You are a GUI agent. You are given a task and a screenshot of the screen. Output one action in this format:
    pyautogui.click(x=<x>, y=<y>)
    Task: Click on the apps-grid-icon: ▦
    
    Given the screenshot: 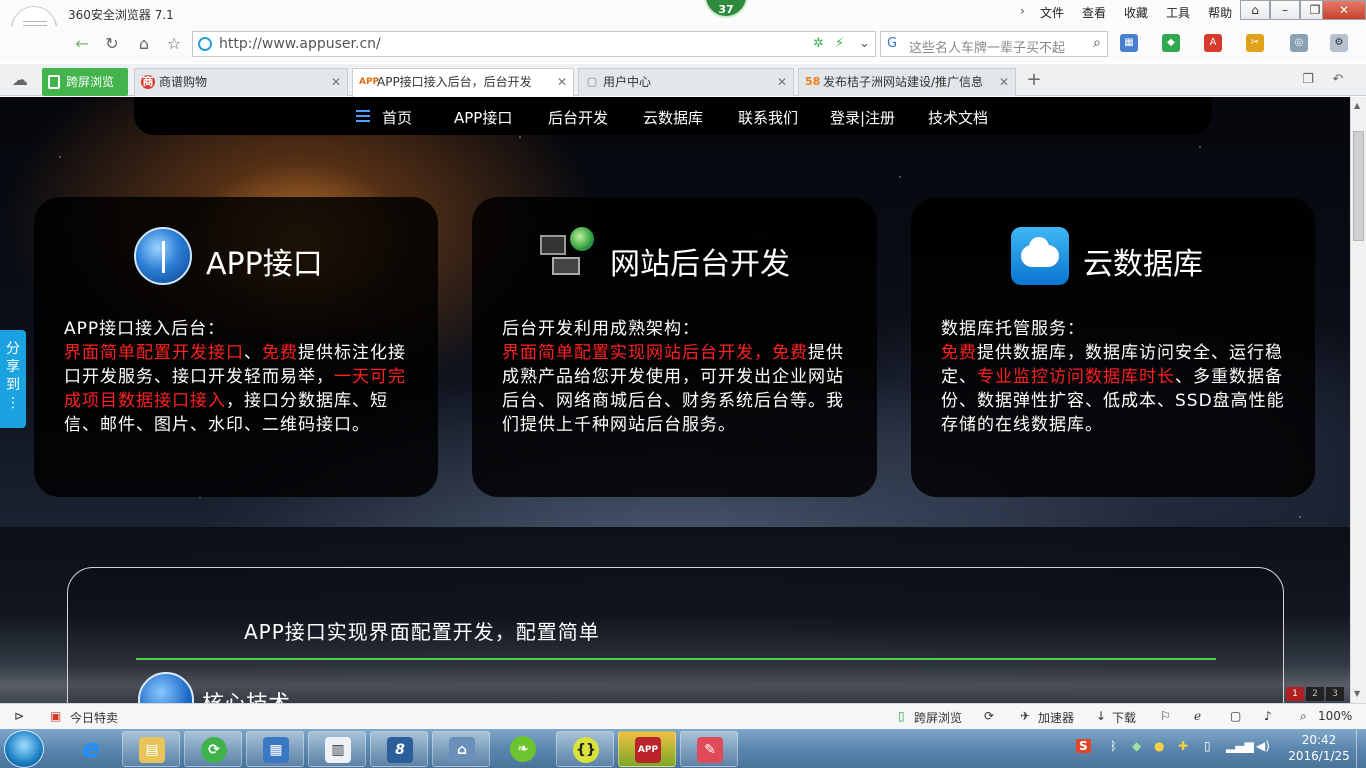 What is the action you would take?
    pyautogui.click(x=1129, y=43)
    